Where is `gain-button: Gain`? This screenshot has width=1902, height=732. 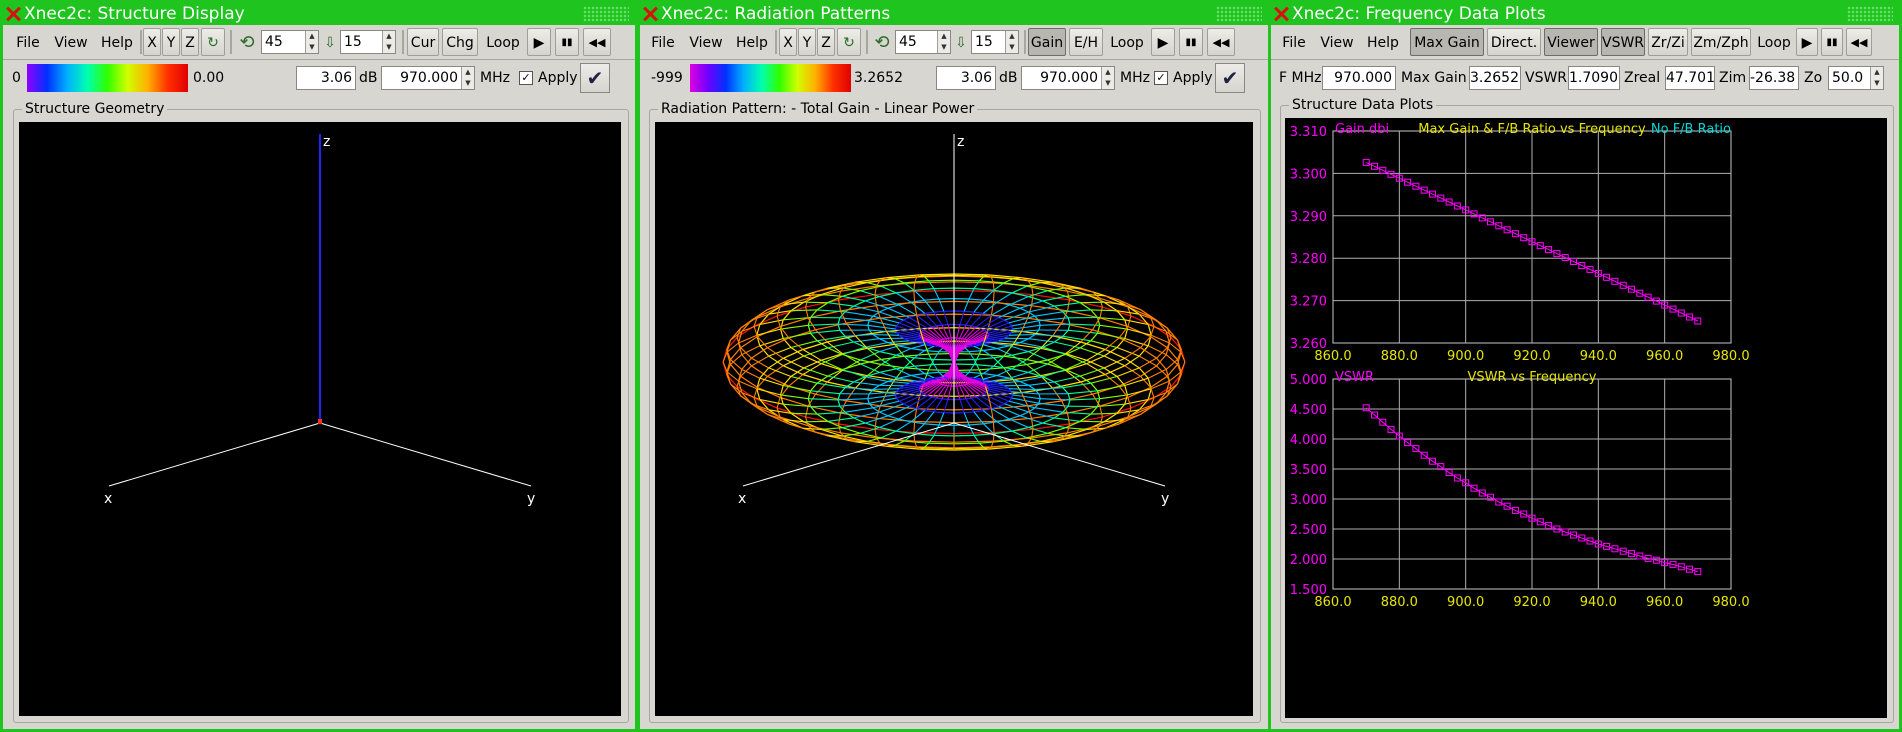 gain-button: Gain is located at coordinates (1047, 42).